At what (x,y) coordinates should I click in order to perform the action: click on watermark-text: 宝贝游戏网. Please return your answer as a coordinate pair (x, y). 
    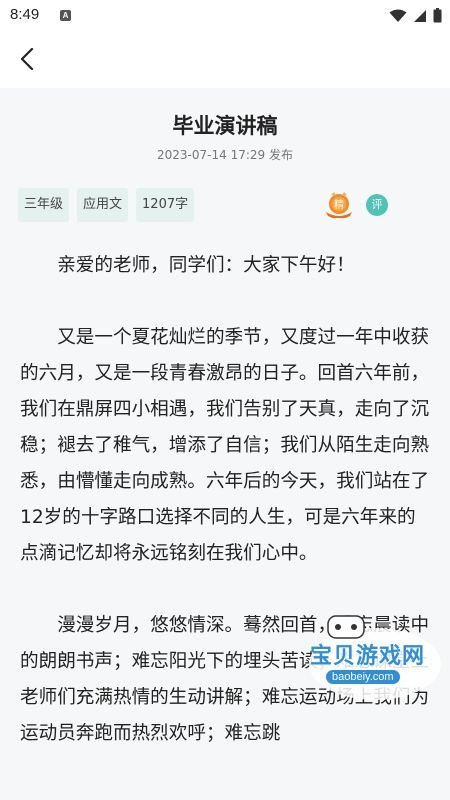
    Looking at the image, I should click on (368, 656).